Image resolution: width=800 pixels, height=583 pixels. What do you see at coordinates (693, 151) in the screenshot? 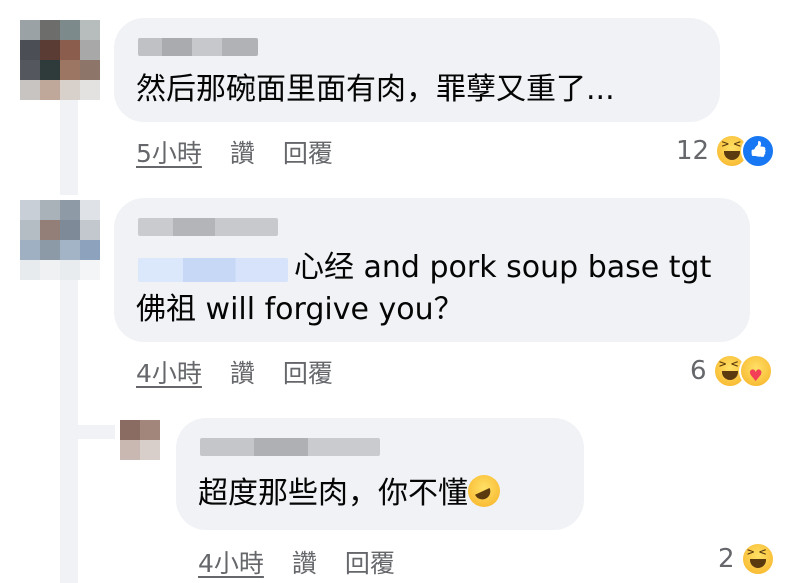
I see `reaction-count: 12` at bounding box center [693, 151].